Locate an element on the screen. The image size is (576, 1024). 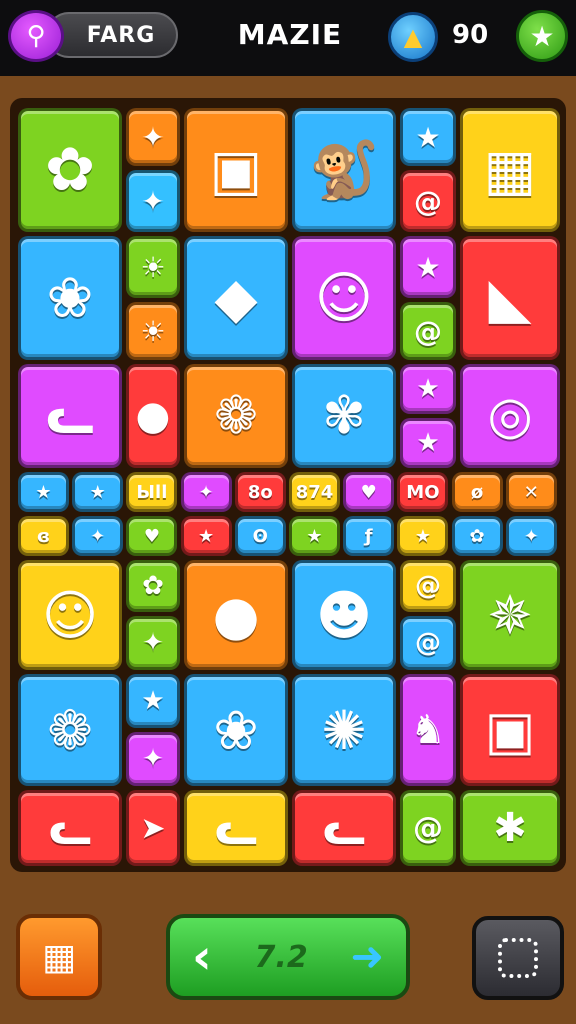
swirl-icon: @ is located at coordinates (428, 331).